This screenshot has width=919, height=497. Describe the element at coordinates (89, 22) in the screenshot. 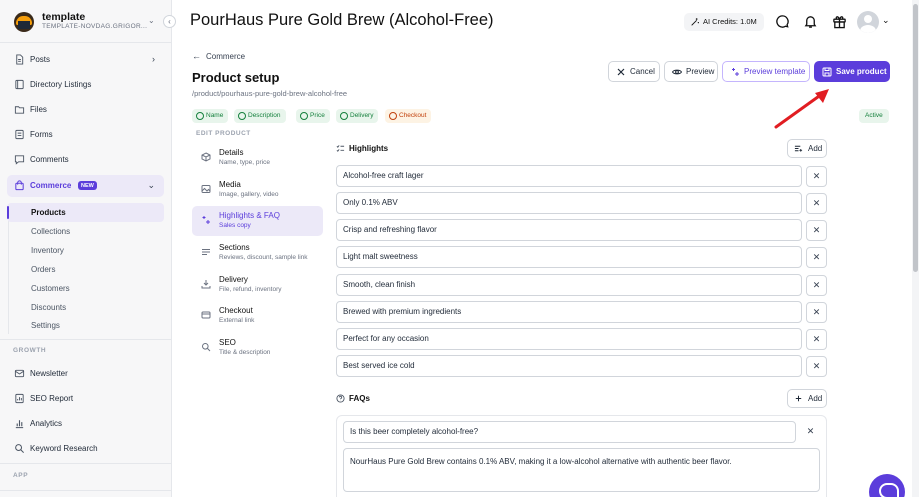

I see `workspace-switcher: template TEMPLATE-NOVDAG.GRIGOR... ⌄` at that location.